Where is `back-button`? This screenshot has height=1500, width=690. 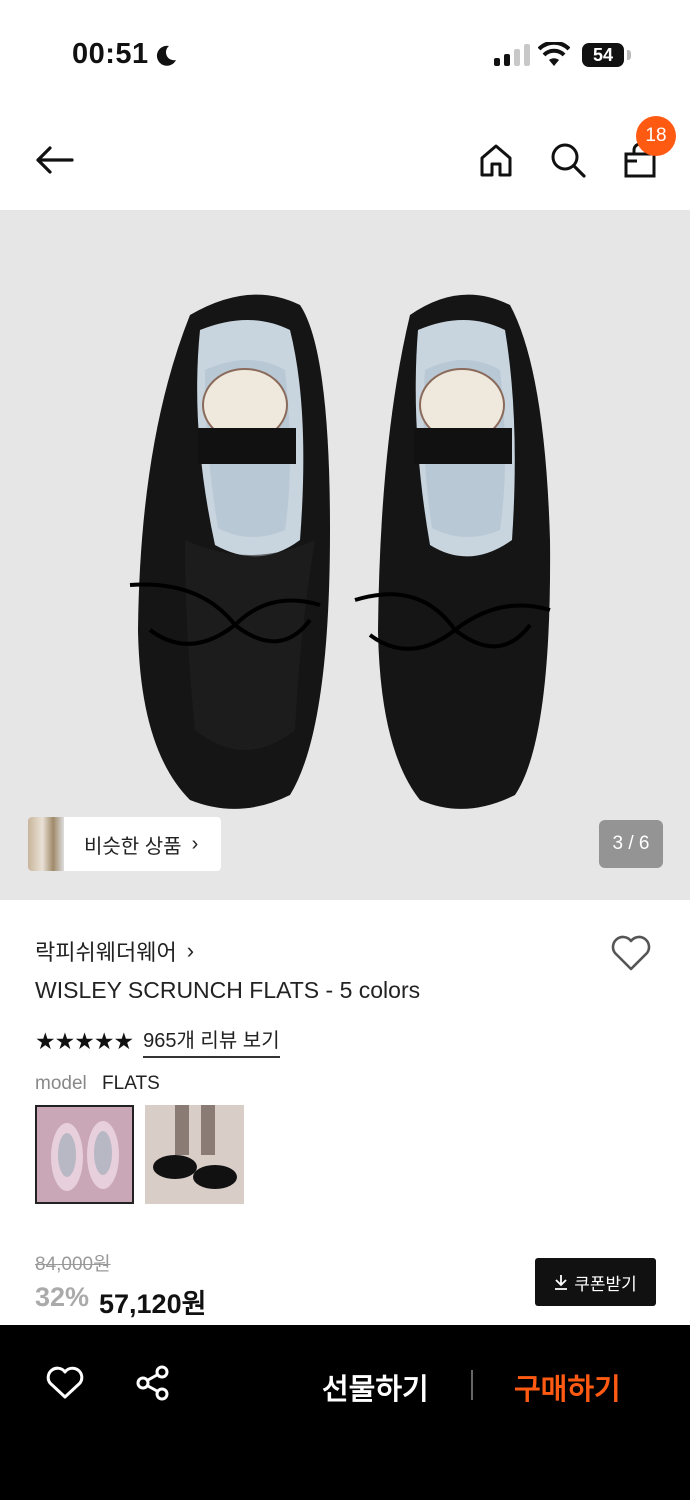
back-button is located at coordinates (54, 160).